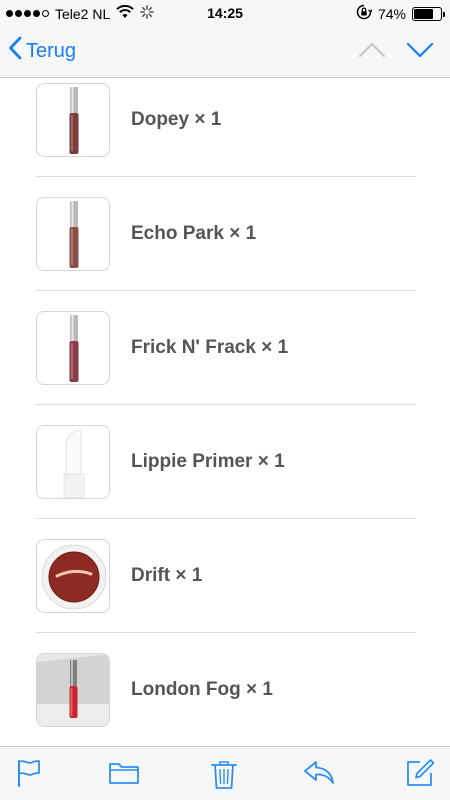 This screenshot has height=800, width=450. Describe the element at coordinates (424, 13) in the screenshot. I see `battery-level` at that location.